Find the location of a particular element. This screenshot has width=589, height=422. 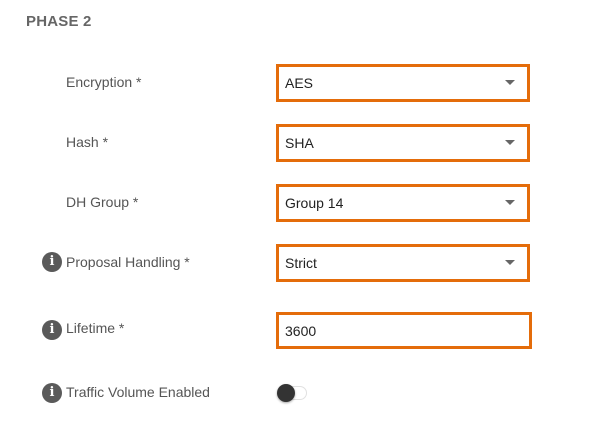

dh-group-row: DH Group * Group 14 is located at coordinates (294, 203).